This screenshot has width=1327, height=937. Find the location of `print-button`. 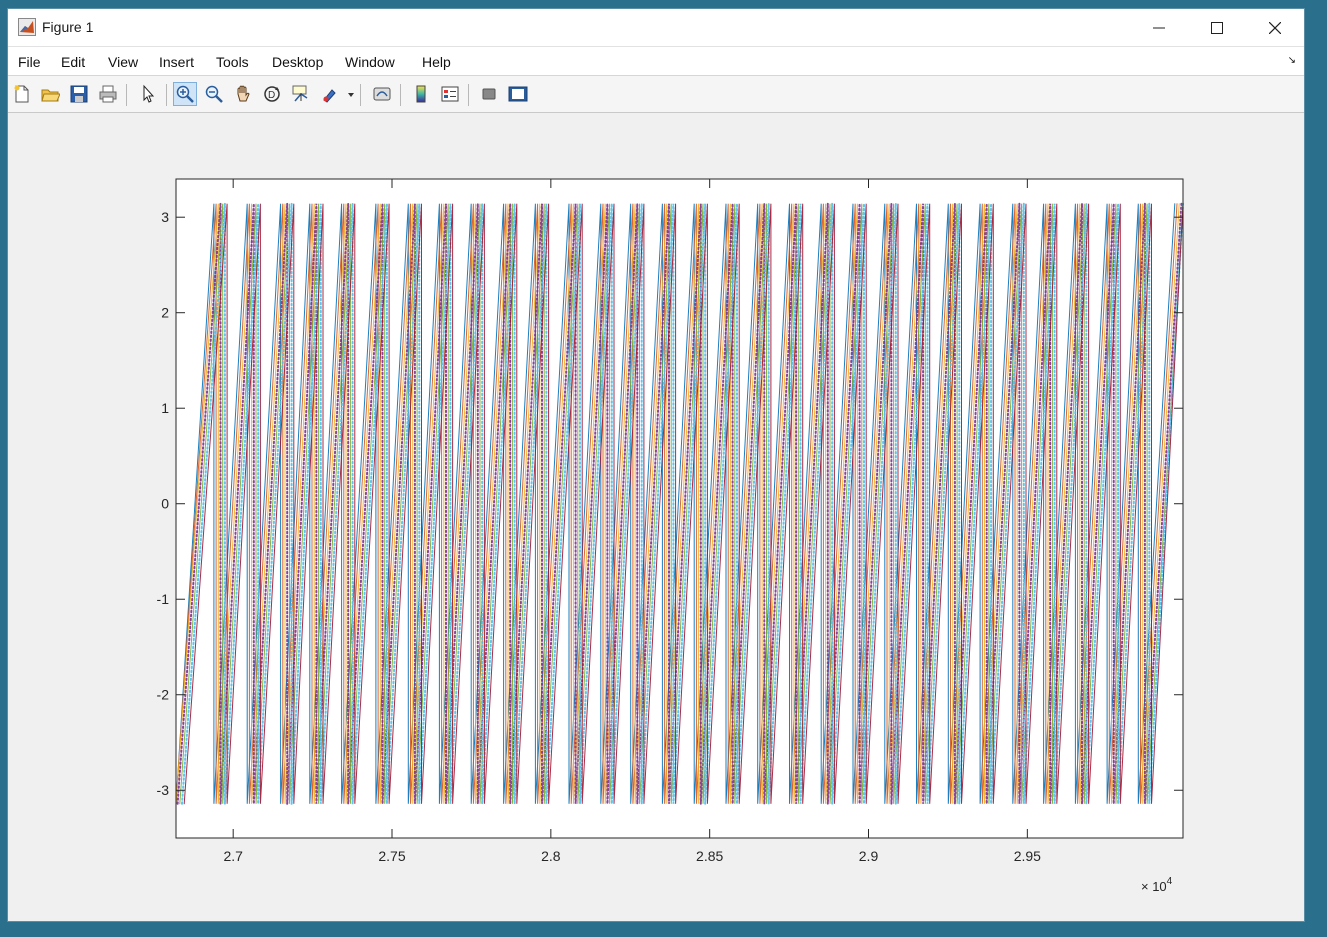

print-button is located at coordinates (108, 94).